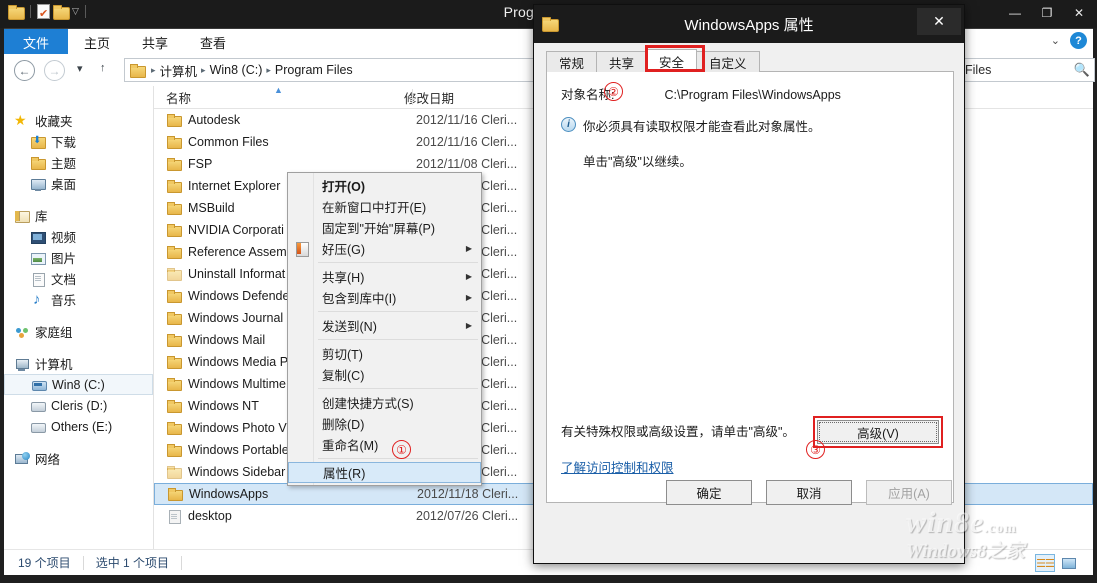  Describe the element at coordinates (78, 331) in the screenshot. I see `sidebar-item-homegroup: 家庭组` at that location.